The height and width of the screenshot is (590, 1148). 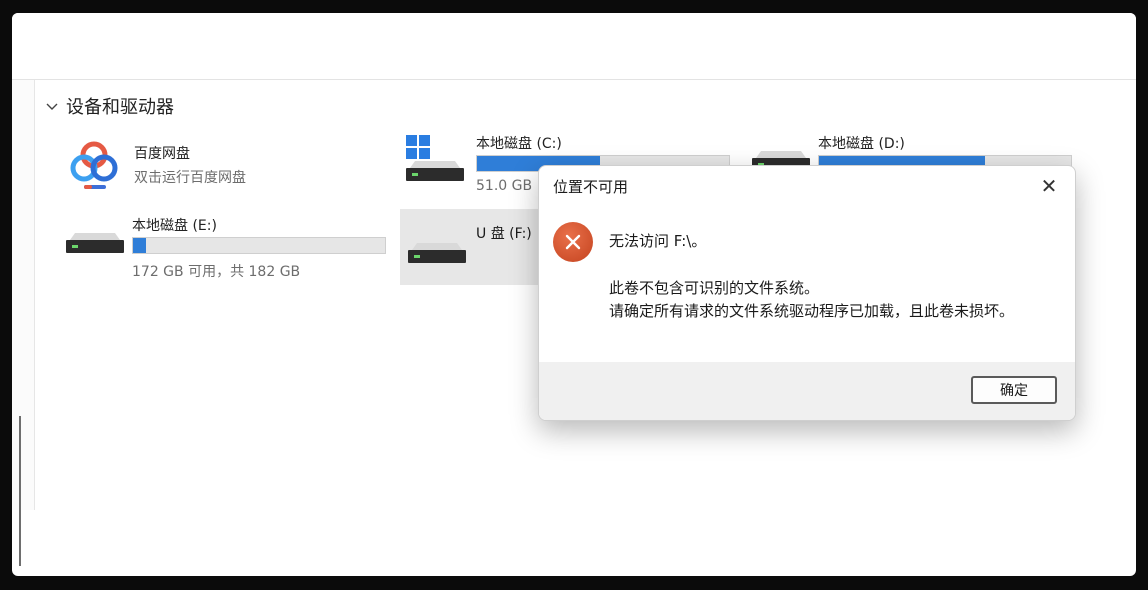 I want to click on error-icon, so click(x=573, y=242).